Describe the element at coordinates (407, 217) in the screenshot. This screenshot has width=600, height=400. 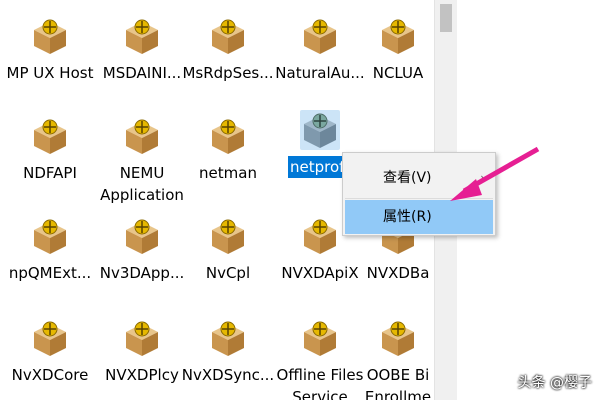
I see `menu-item-label: 属性(R)` at that location.